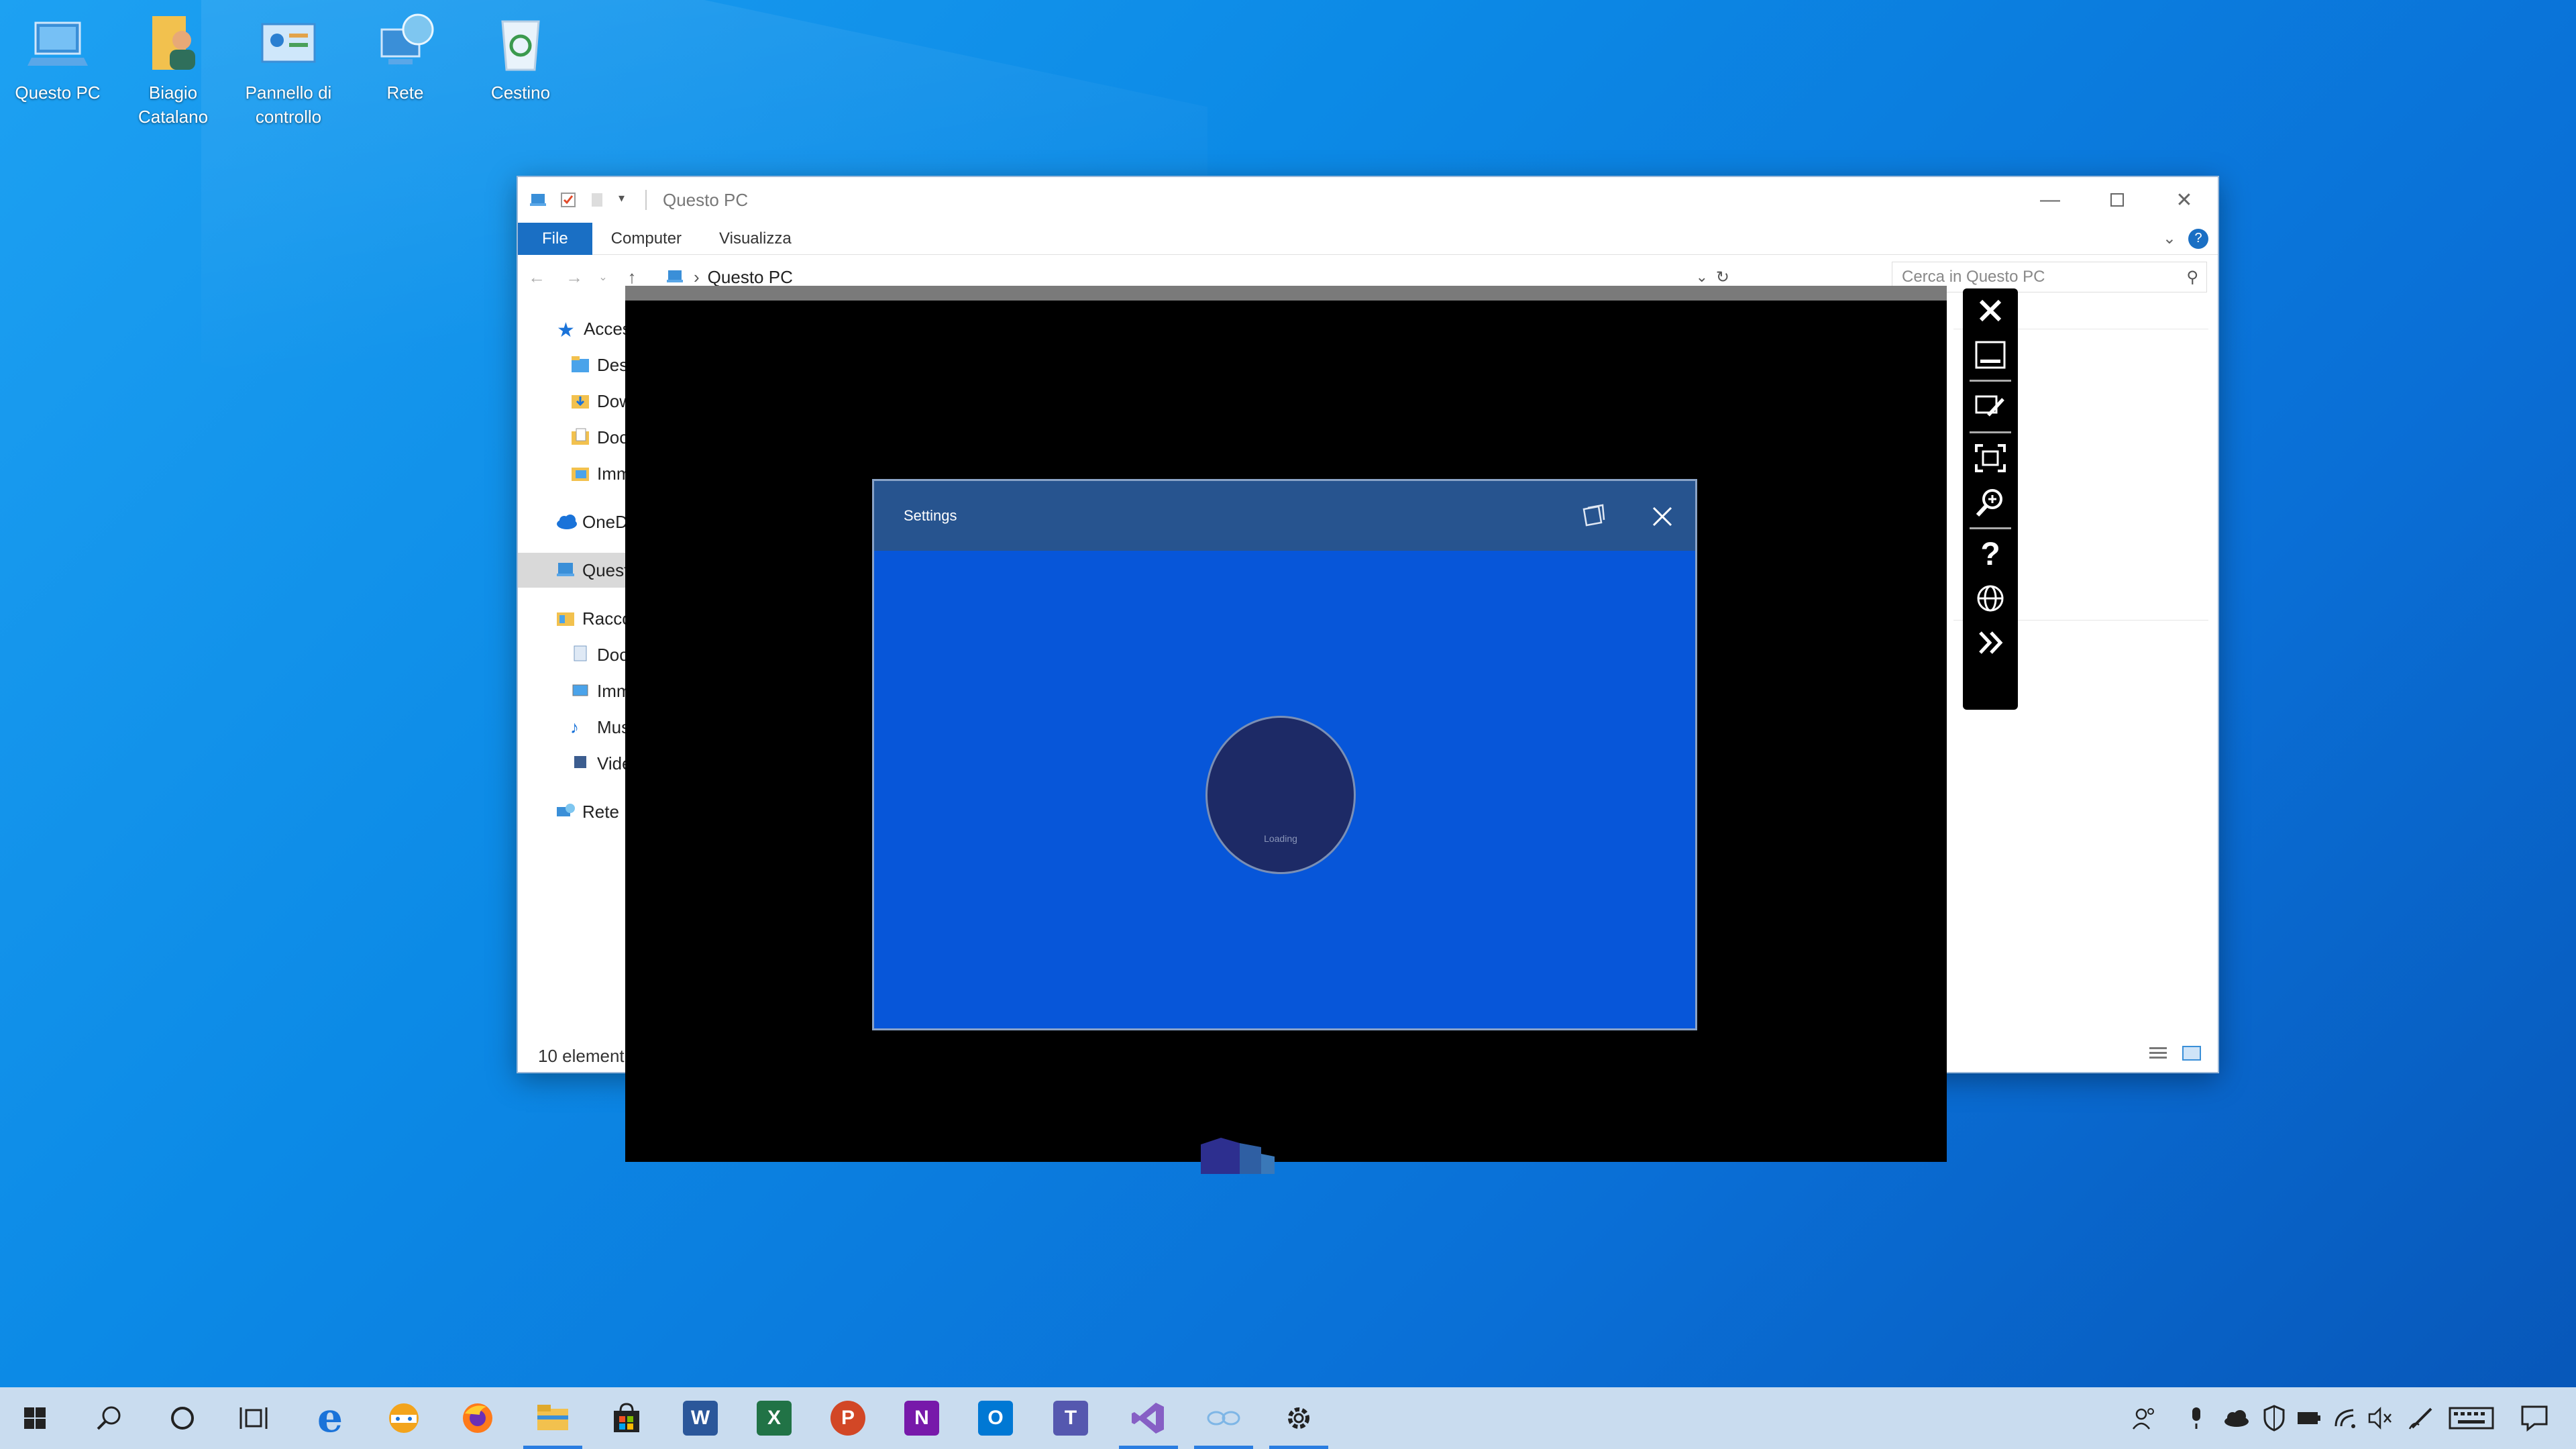 The width and height of the screenshot is (2576, 1449). I want to click on taskbar-search-button, so click(109, 1418).